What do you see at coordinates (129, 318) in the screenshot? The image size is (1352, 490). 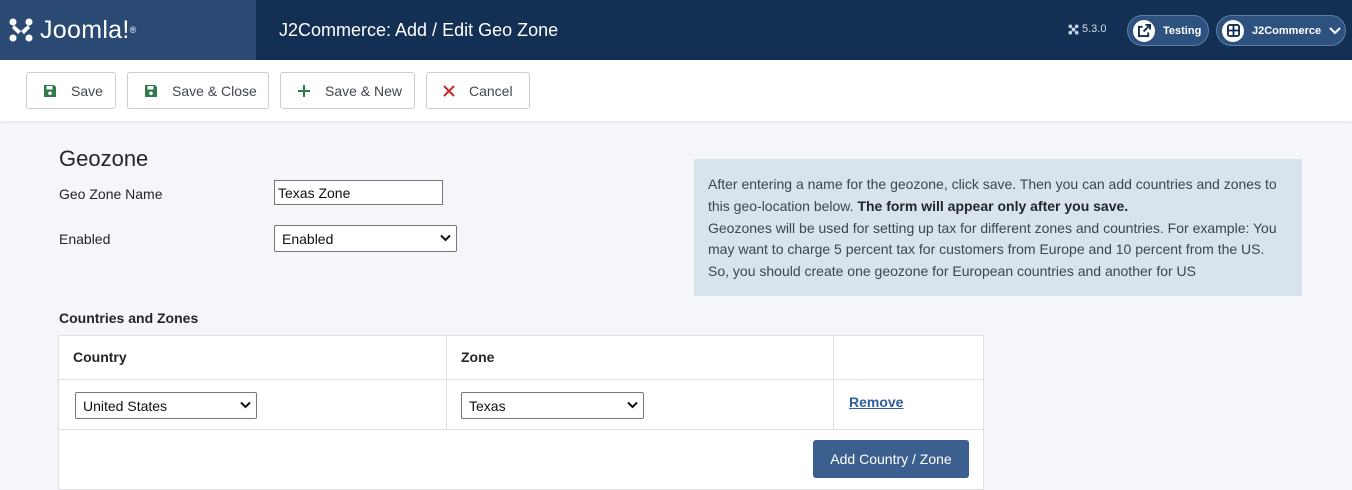 I see `countries-zones-label: Countries and Zones` at bounding box center [129, 318].